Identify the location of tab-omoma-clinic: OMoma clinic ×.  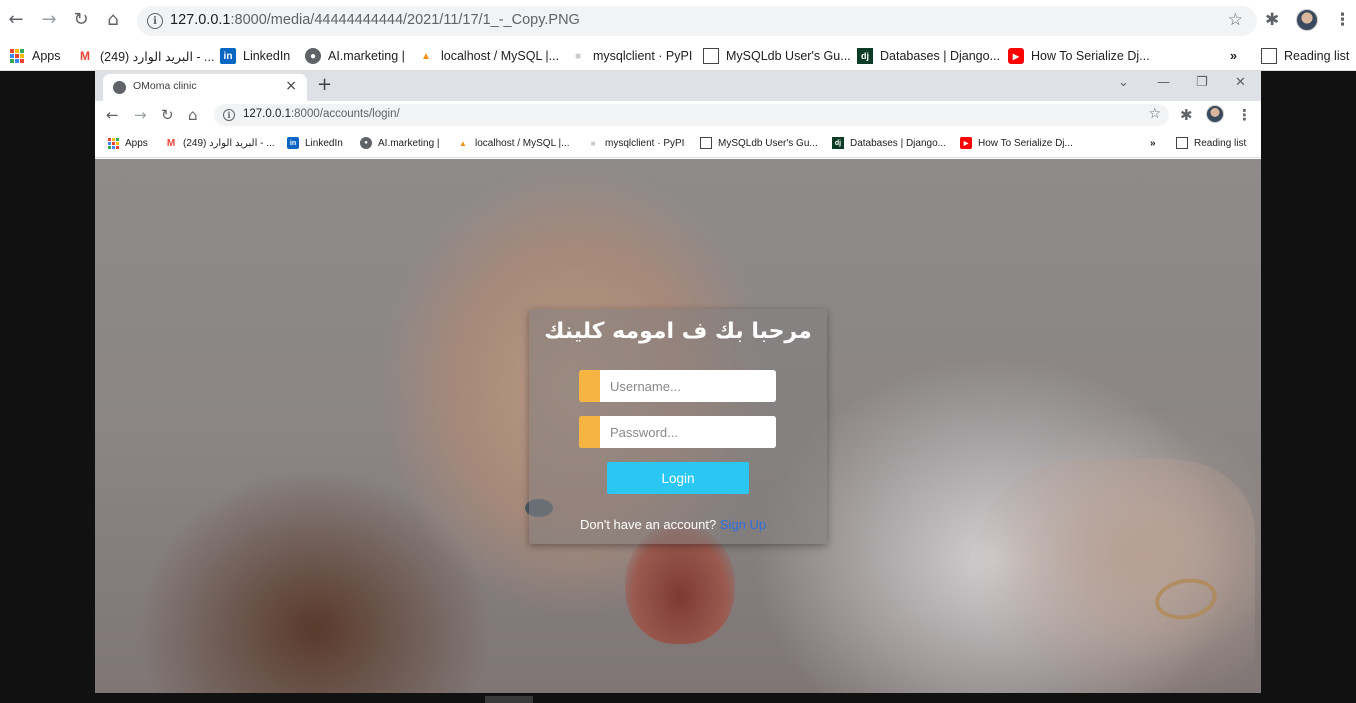
(205, 87).